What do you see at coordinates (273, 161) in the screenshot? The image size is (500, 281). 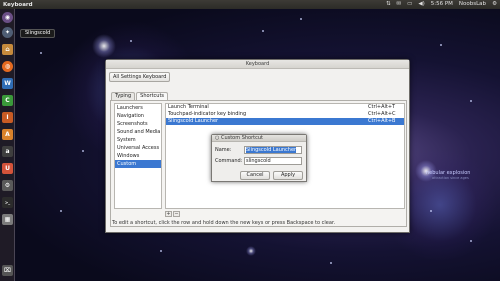 I see `command-field: slingscold` at bounding box center [273, 161].